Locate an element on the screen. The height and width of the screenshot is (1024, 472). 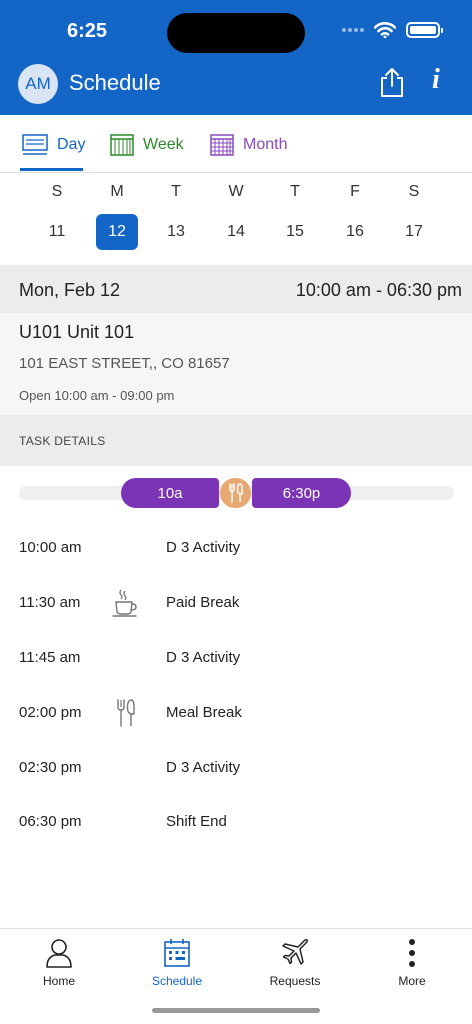
wifi-icon is located at coordinates (385, 30).